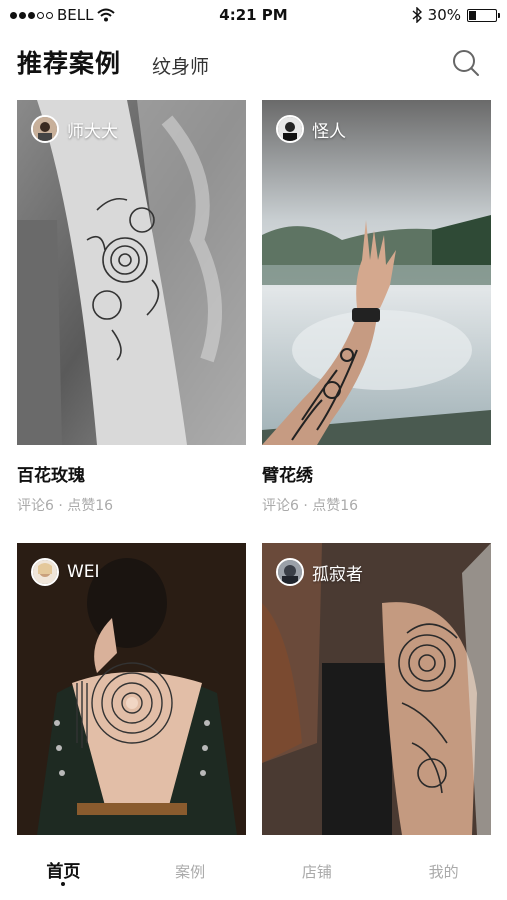 The height and width of the screenshot is (900, 507). Describe the element at coordinates (483, 15) in the screenshot. I see `battery-icon` at that location.